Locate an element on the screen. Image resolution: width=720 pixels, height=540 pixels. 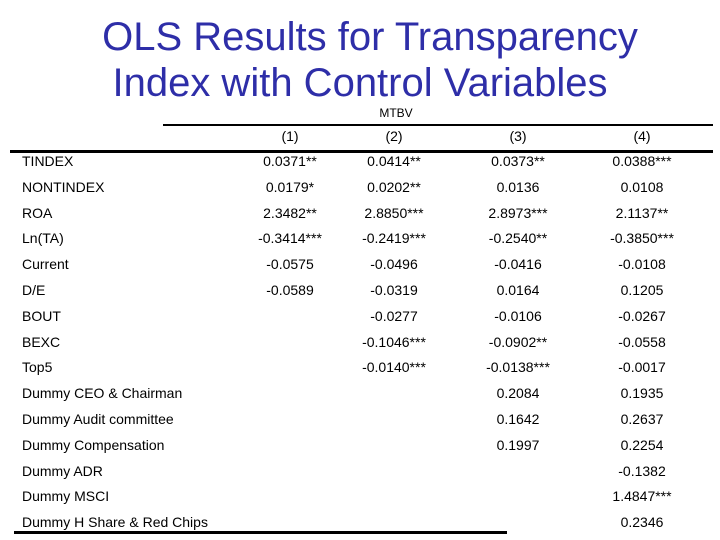
coefficient-cell: 0.0136 is located at coordinates (518, 187).